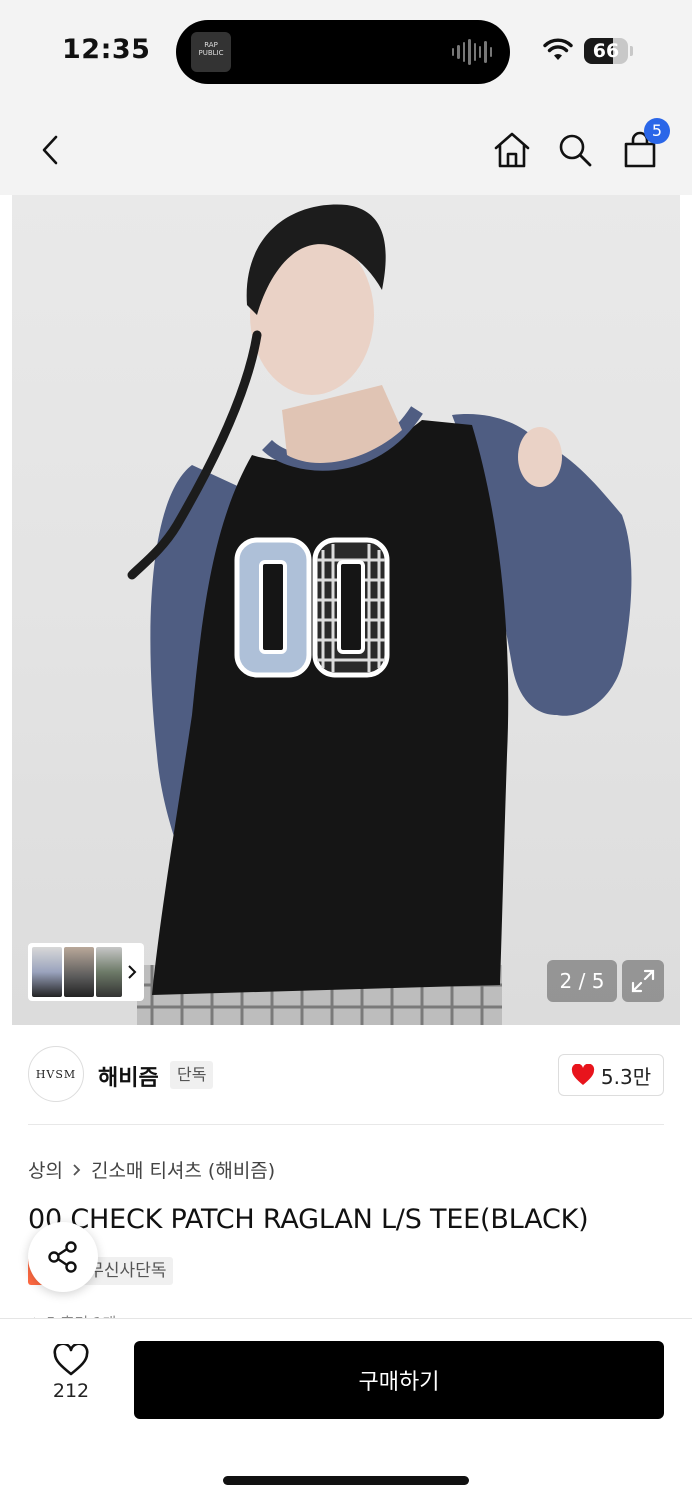 This screenshot has height=1500, width=692. Describe the element at coordinates (657, 131) in the screenshot. I see `cart-count-badge: 5` at that location.